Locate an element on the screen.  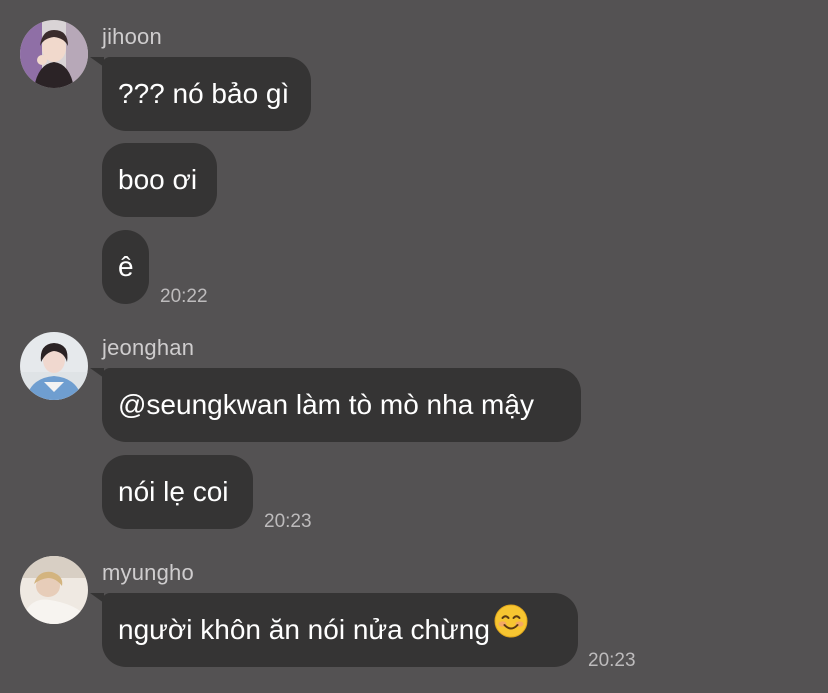
avatar-myungho is located at coordinates (54, 590).